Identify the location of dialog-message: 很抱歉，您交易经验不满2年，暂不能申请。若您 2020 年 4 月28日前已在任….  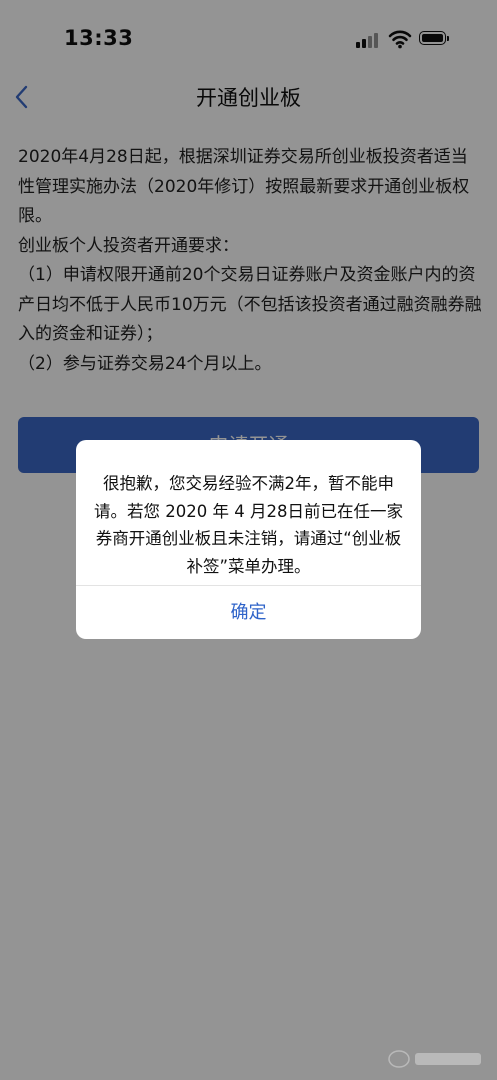
(248, 525).